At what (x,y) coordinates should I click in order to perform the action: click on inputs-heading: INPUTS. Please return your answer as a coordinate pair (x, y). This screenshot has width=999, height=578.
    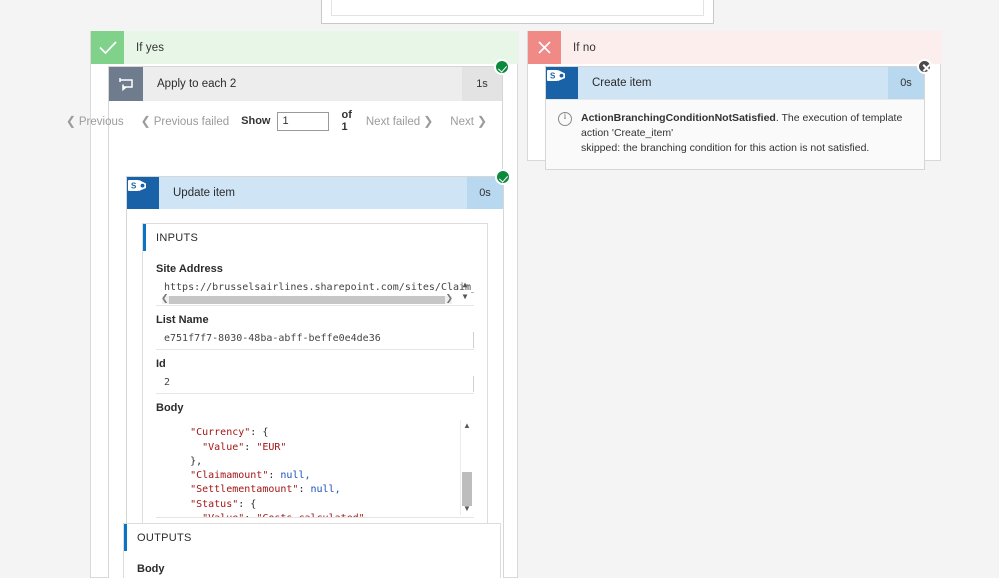
    Looking at the image, I should click on (315, 237).